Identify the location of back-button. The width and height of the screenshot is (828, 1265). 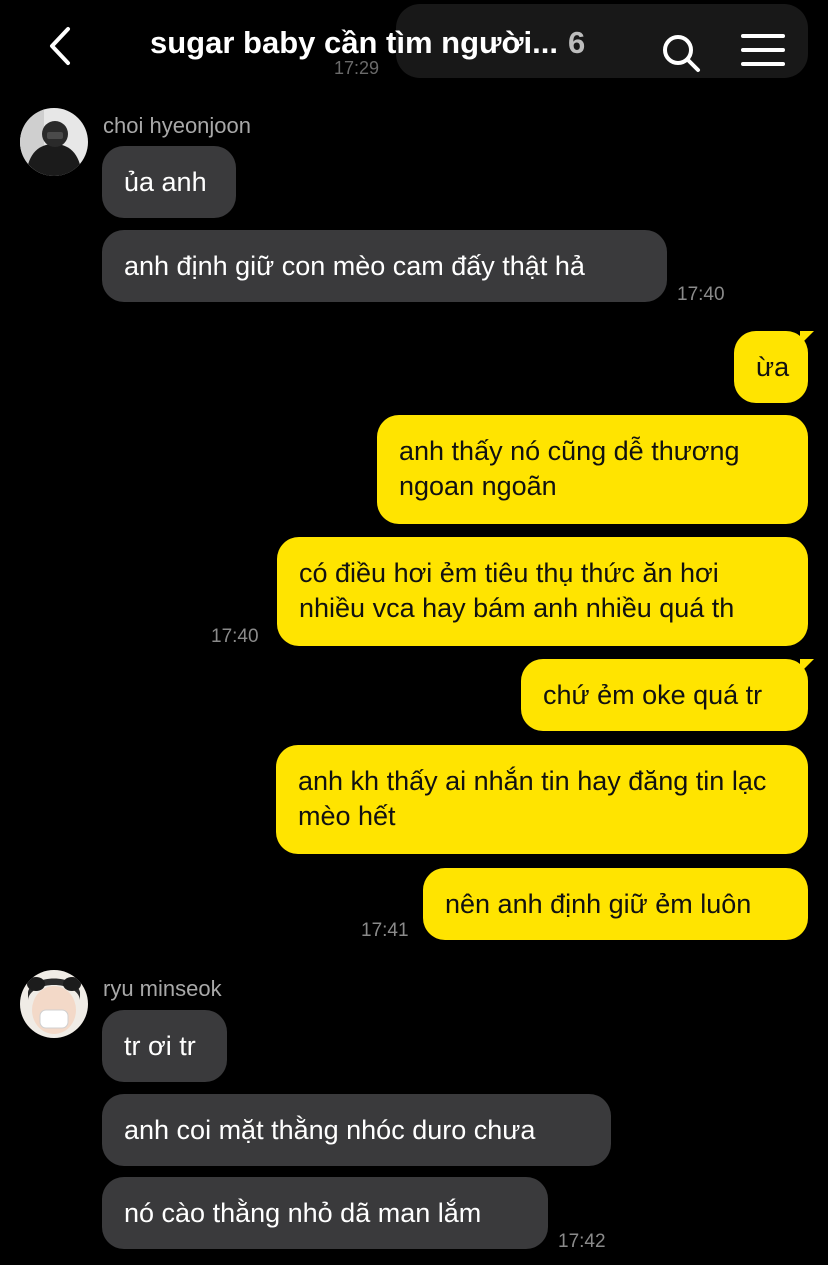
(62, 46).